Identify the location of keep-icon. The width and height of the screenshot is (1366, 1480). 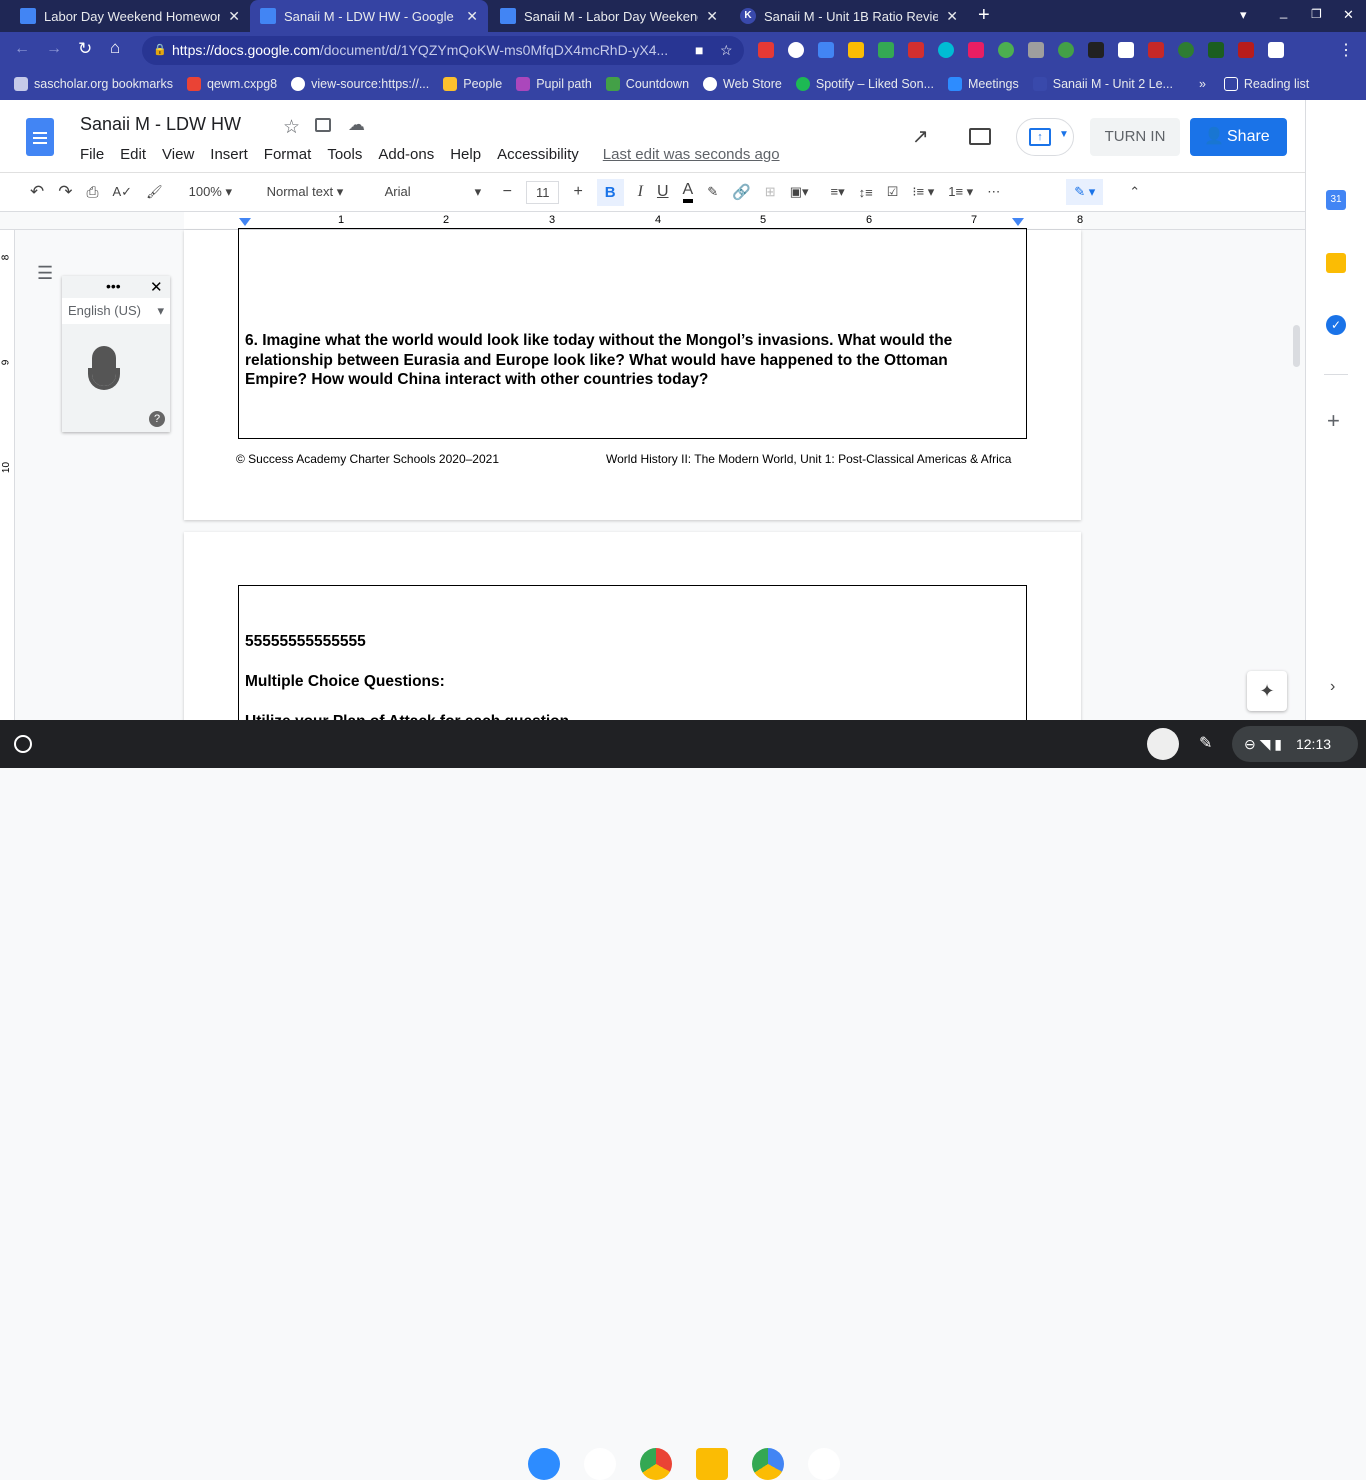
(1336, 263).